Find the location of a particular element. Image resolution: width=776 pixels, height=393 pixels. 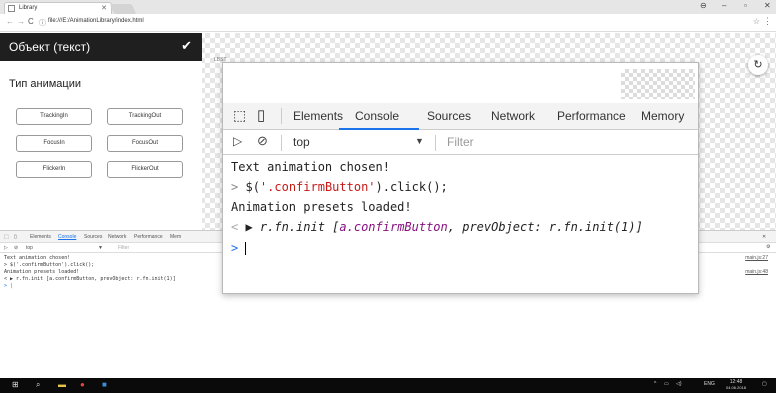

console-line: > $('.confirmButton').click(); is located at coordinates (49, 265).